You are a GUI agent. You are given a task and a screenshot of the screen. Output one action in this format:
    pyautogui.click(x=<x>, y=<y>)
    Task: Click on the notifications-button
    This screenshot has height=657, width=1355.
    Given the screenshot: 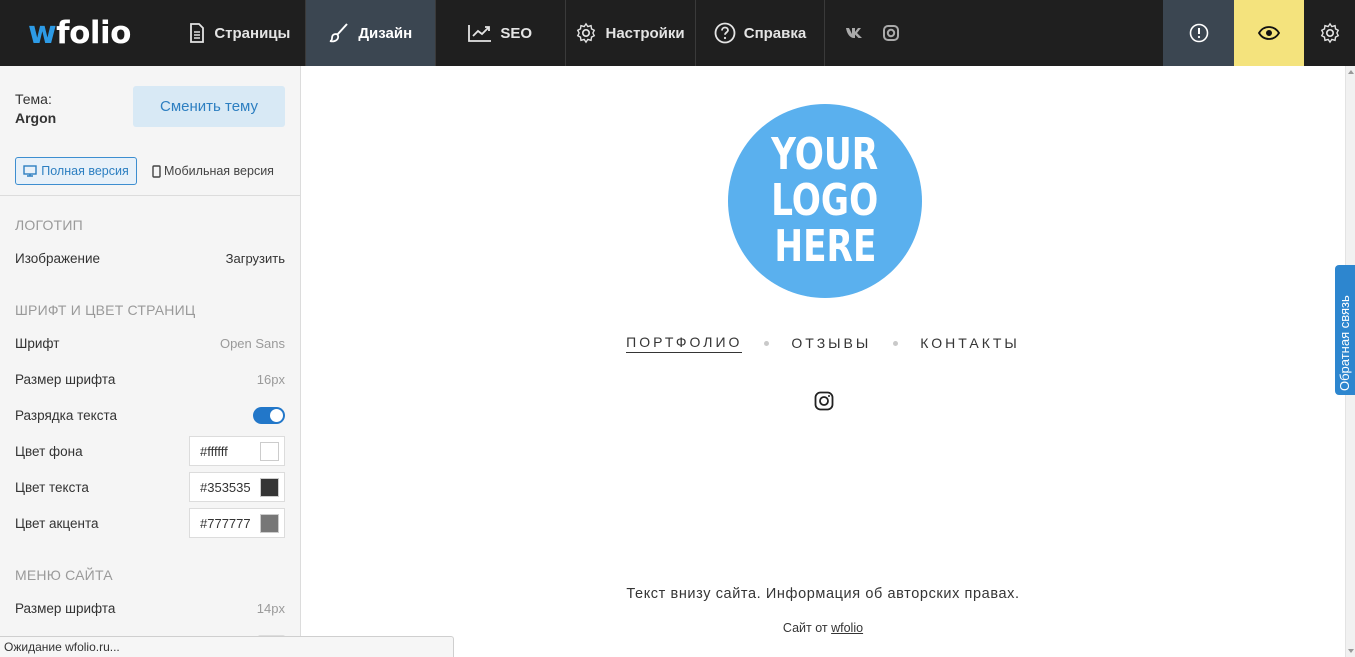 What is the action you would take?
    pyautogui.click(x=1199, y=33)
    